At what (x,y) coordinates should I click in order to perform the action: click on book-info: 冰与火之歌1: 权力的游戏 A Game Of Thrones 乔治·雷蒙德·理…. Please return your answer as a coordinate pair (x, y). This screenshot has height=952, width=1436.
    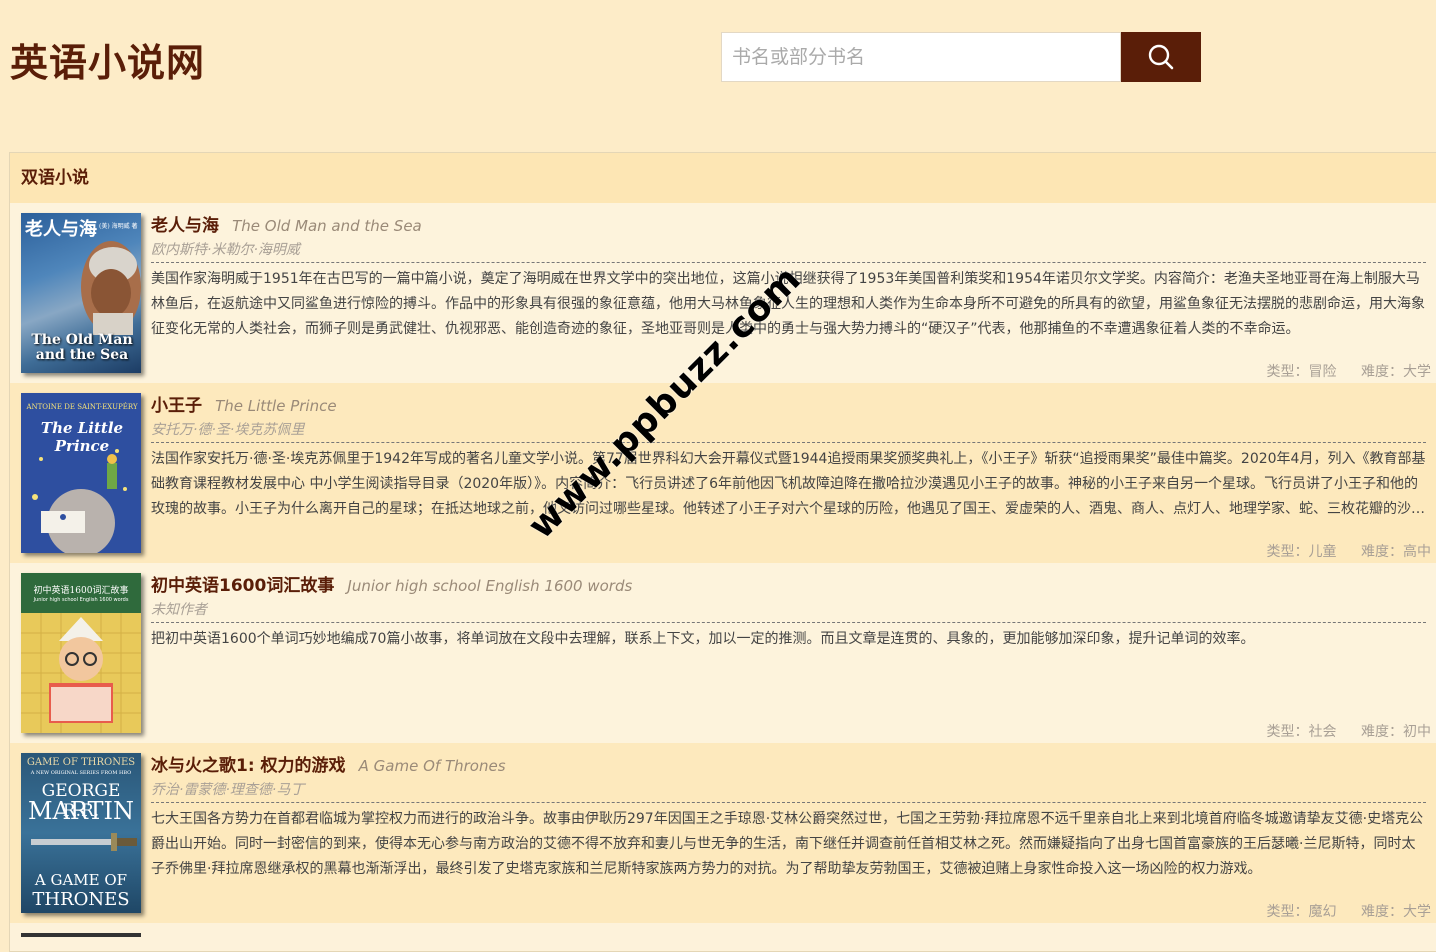
    Looking at the image, I should click on (788, 833).